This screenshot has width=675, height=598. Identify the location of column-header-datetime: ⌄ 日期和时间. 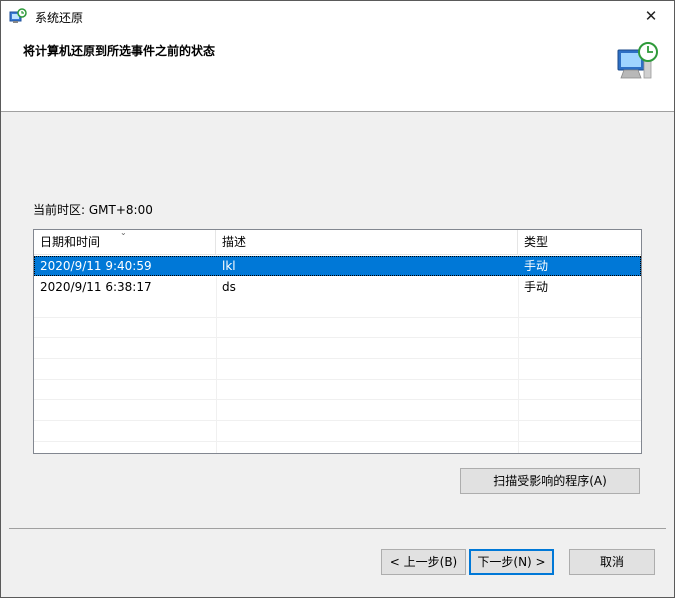
(125, 242).